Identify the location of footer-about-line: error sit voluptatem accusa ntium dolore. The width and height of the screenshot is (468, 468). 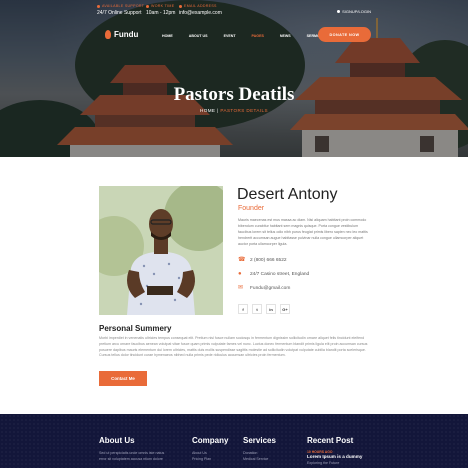
(131, 459).